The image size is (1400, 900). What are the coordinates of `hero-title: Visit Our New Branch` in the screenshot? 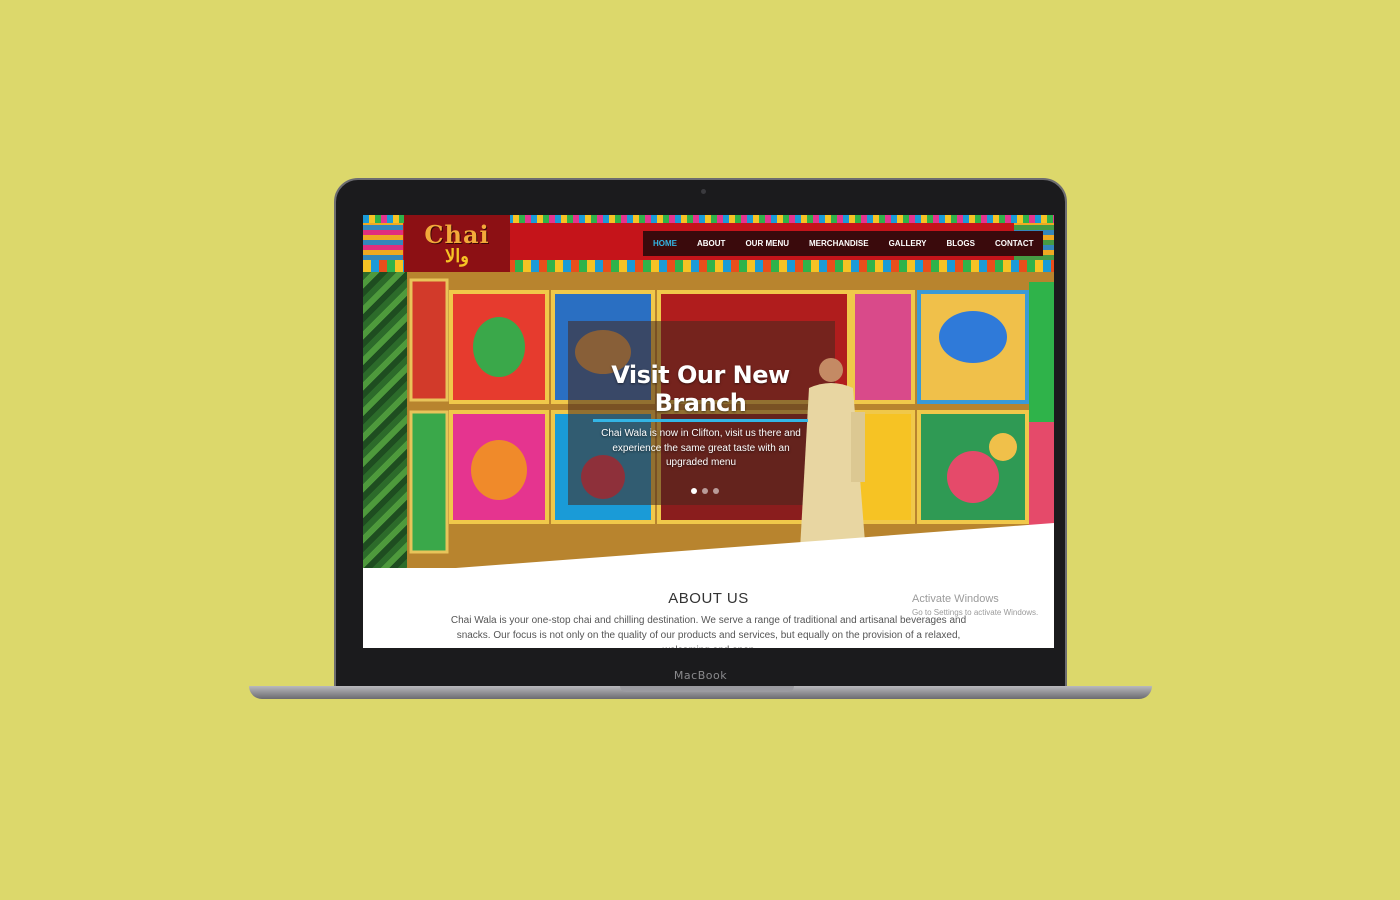 It's located at (700, 389).